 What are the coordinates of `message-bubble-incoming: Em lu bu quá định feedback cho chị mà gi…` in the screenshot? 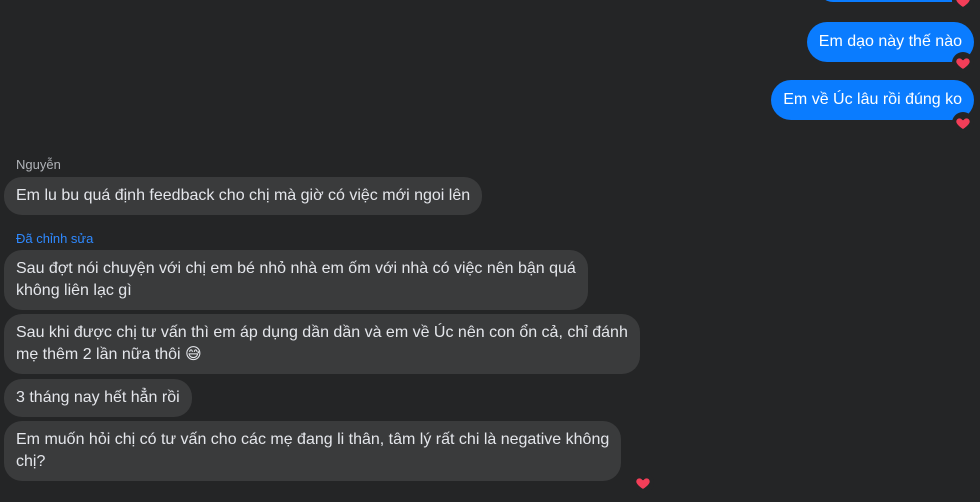 It's located at (243, 196).